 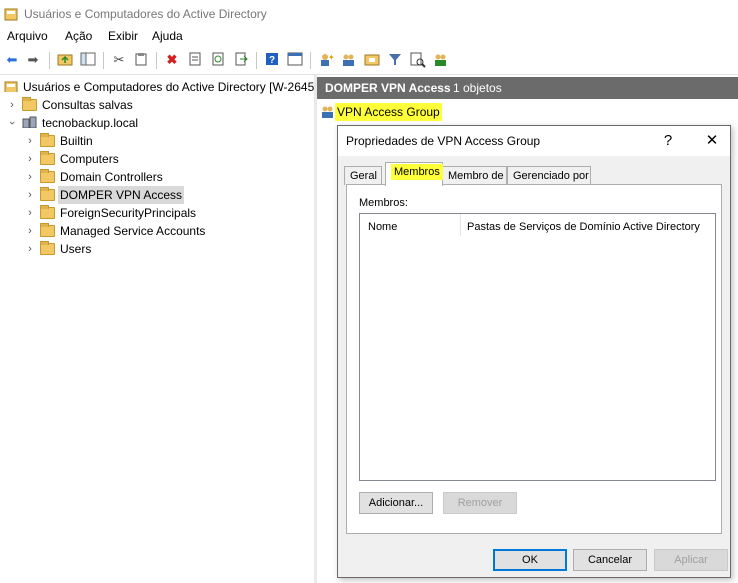 What do you see at coordinates (441, 60) in the screenshot?
I see `add-to-group-icon` at bounding box center [441, 60].